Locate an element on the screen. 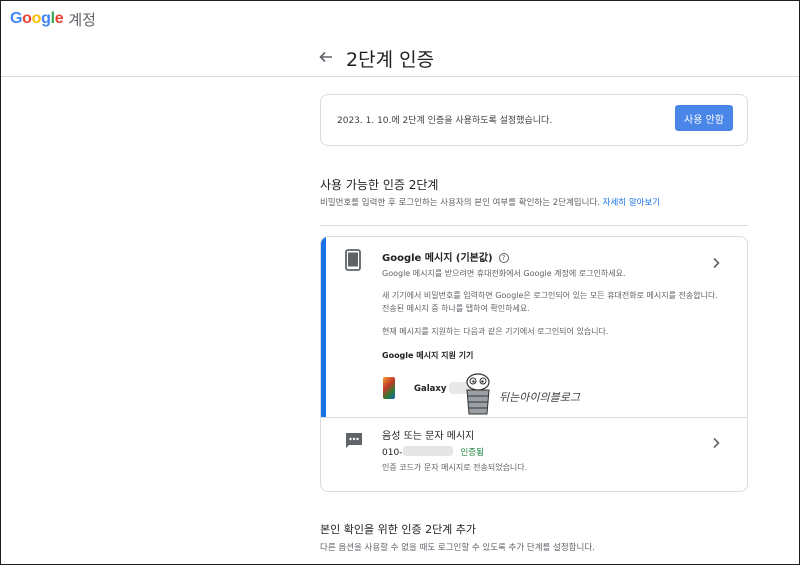 Image resolution: width=800 pixels, height=565 pixels. sms-phone-number: 010- 인증됨 is located at coordinates (433, 452).